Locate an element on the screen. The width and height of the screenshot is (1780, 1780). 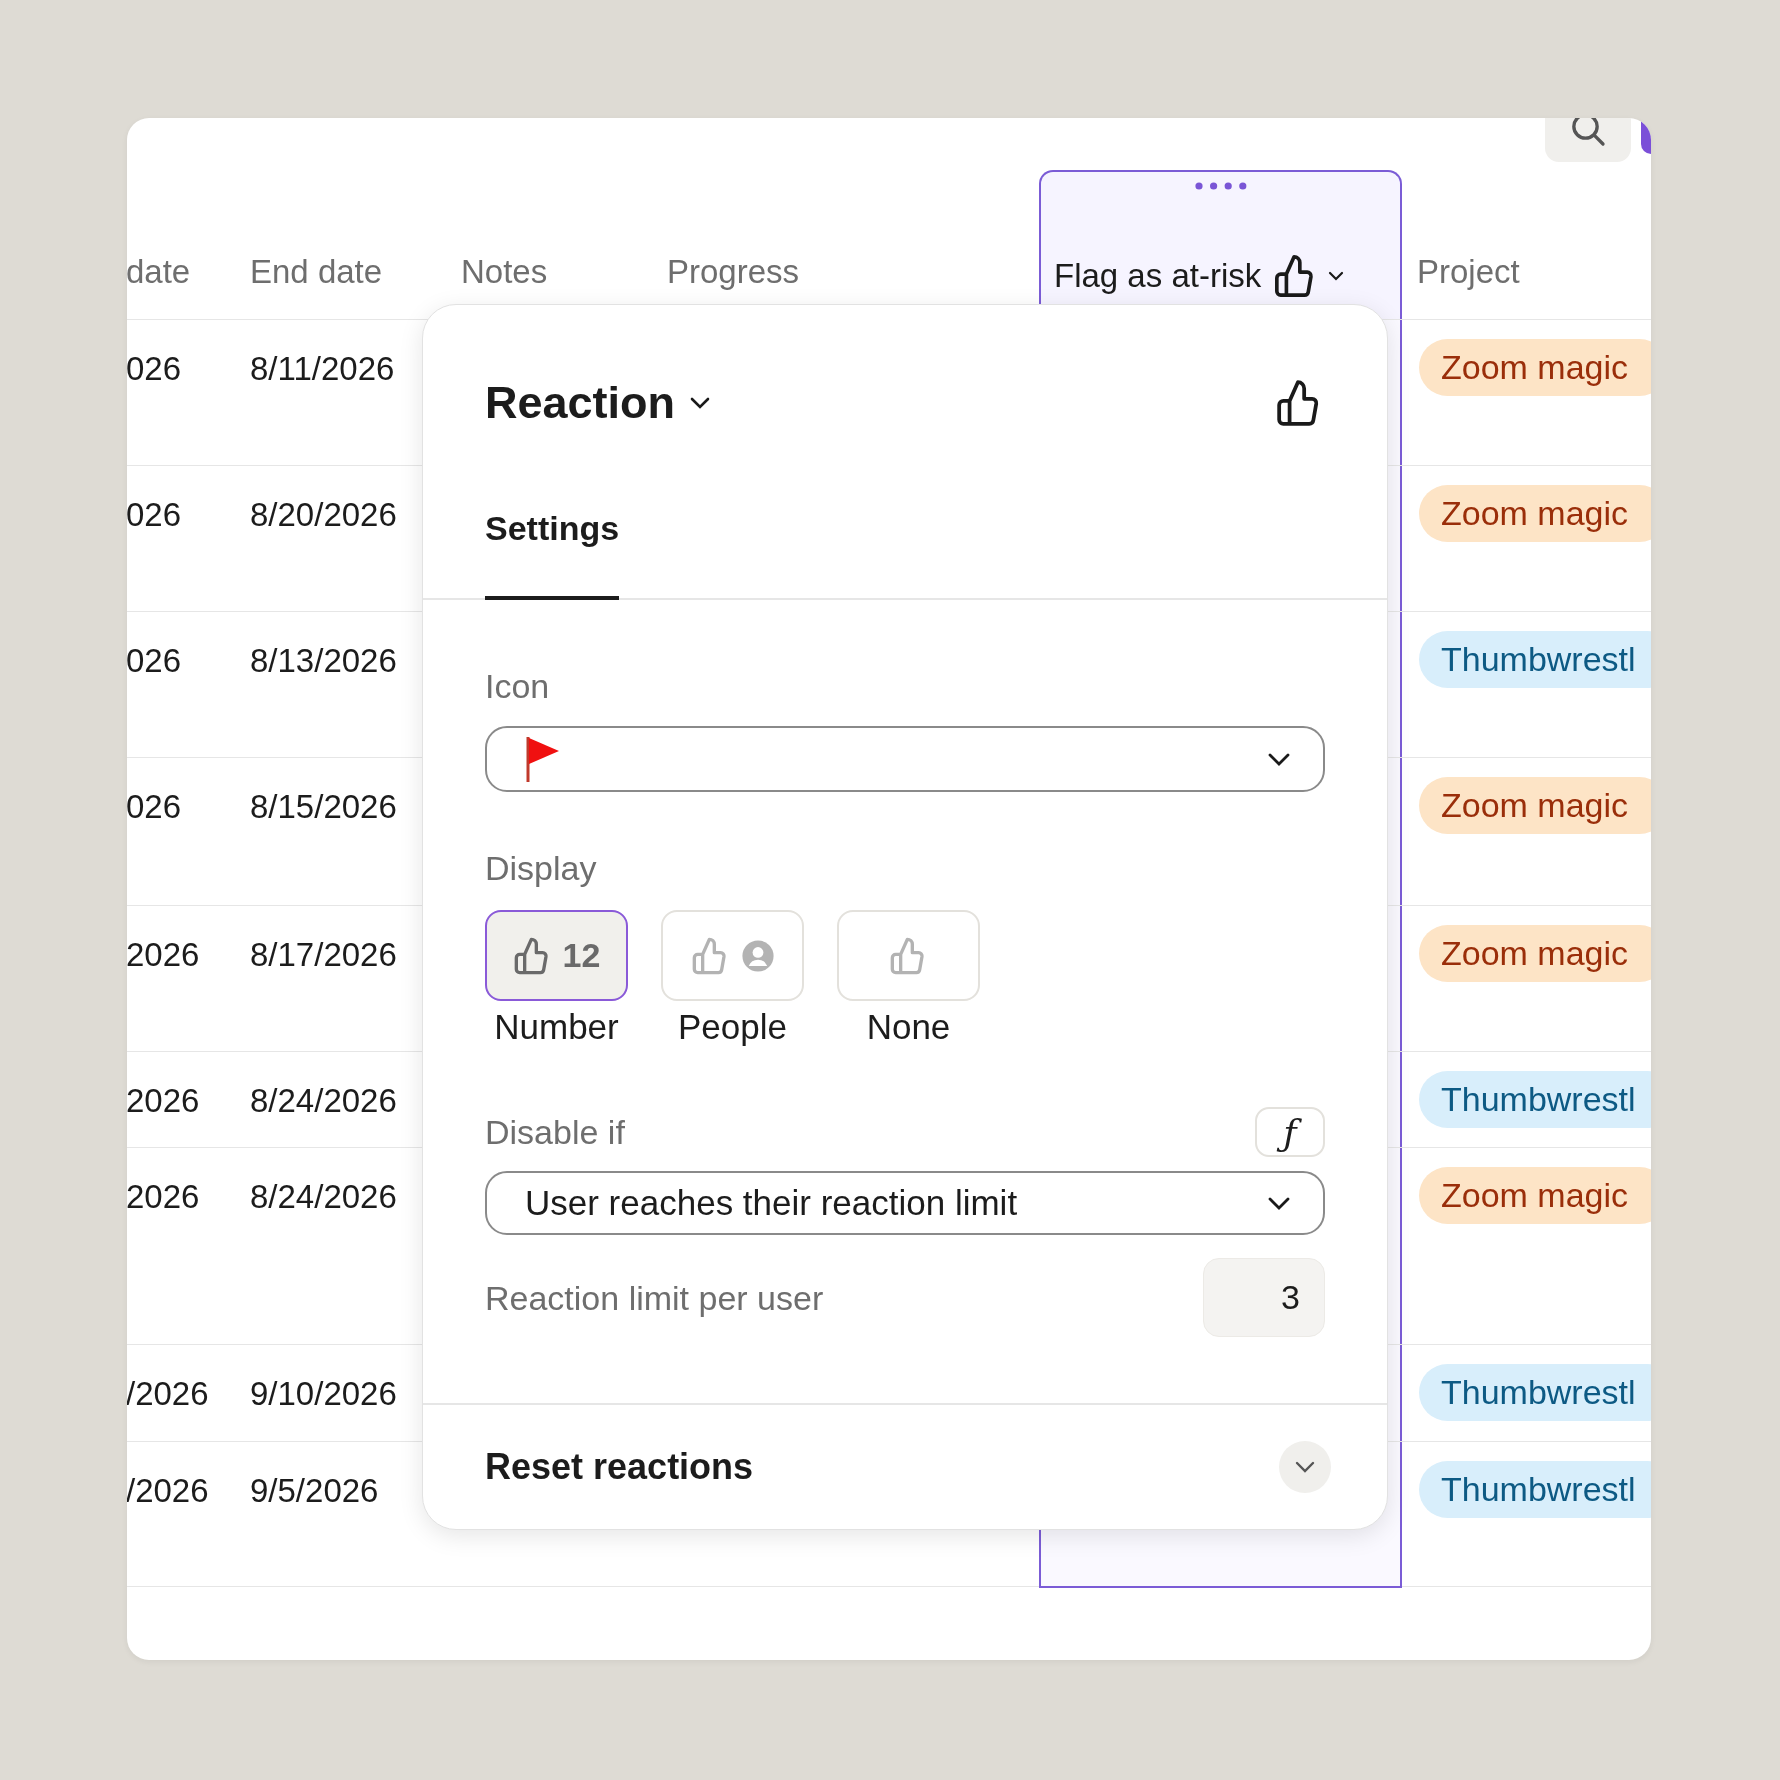
number-field: 3 is located at coordinates (1264, 1297).